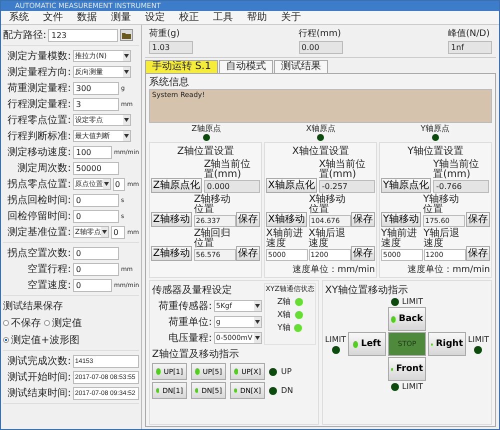 The height and width of the screenshot is (430, 500). What do you see at coordinates (406, 185) in the screenshot?
I see `home-button: Y轴原点化` at bounding box center [406, 185].